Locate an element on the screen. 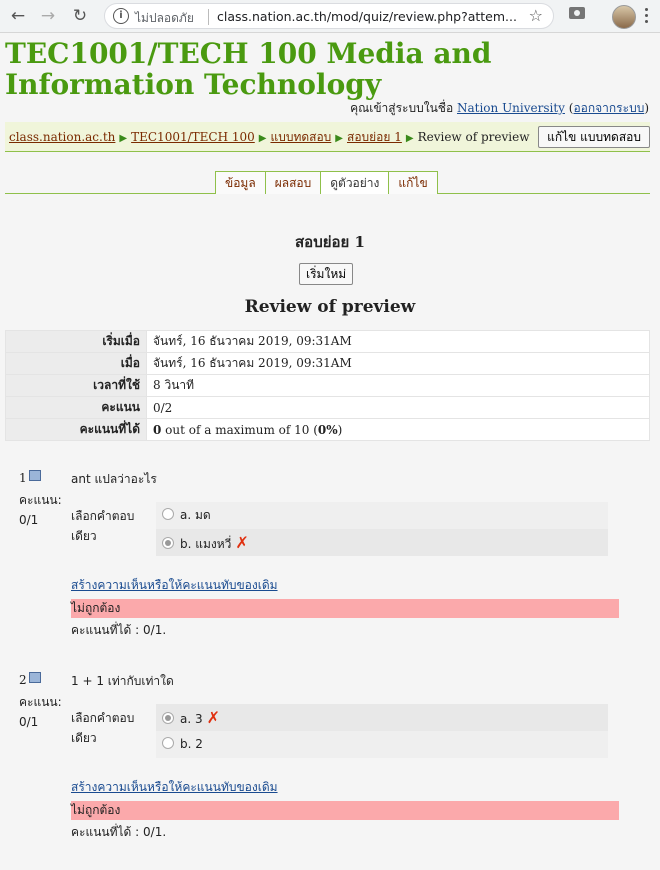 Image resolution: width=660 pixels, height=870 pixels. address-divider is located at coordinates (208, 17).